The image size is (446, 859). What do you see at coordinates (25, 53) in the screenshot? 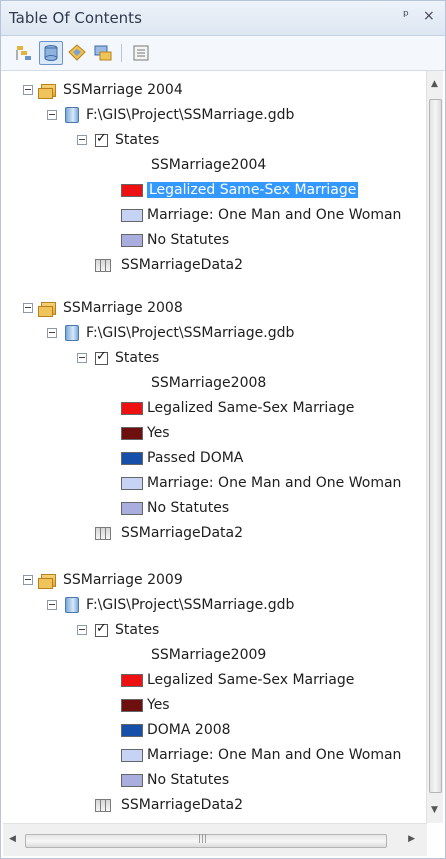
I see `list-by-drawing-order-icon` at bounding box center [25, 53].